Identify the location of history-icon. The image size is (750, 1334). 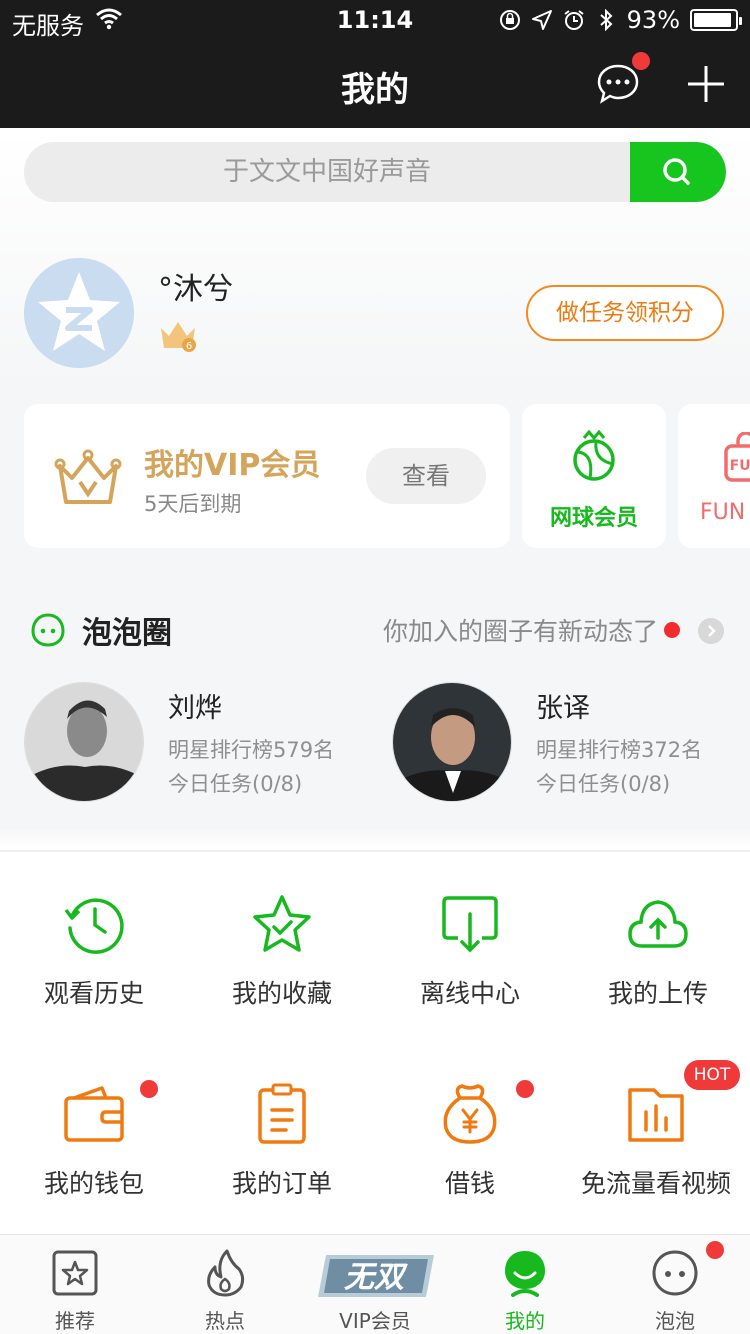
(94, 926).